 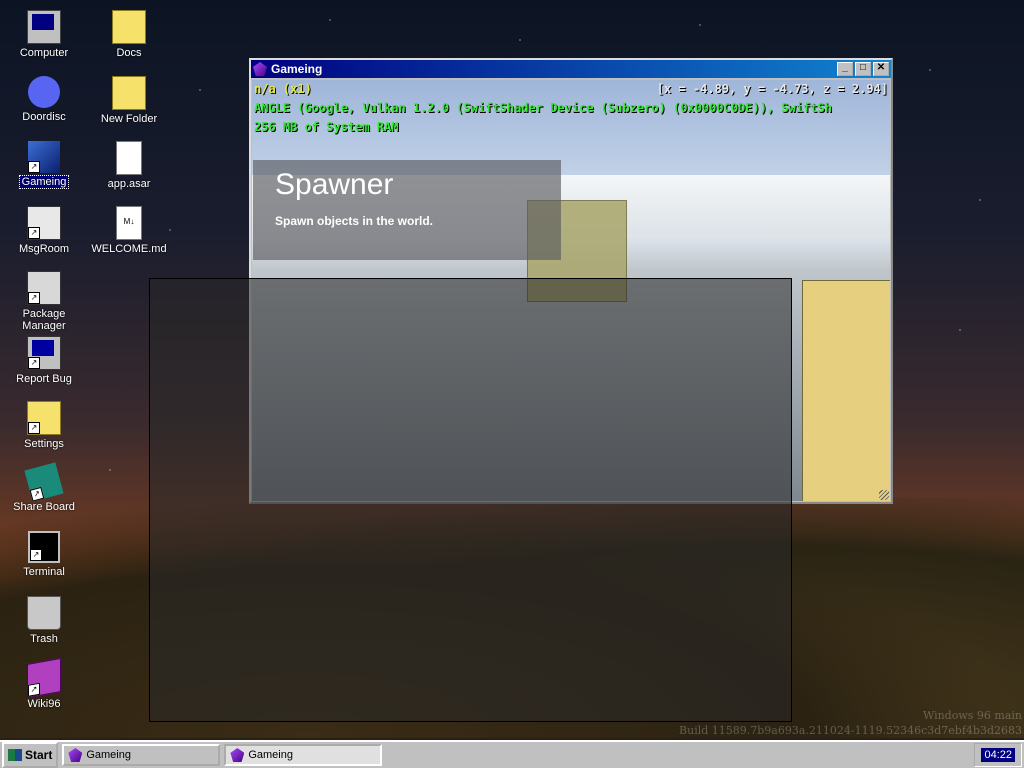 What do you see at coordinates (44, 507) in the screenshot?
I see `desktop-icon-label: Share Board` at bounding box center [44, 507].